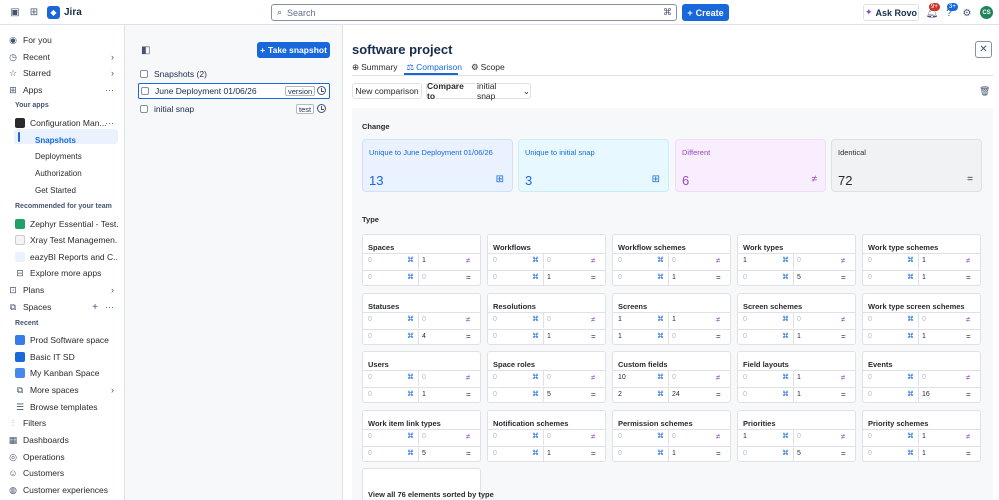 The image size is (999, 500). I want to click on type-card-spaces: Spaces 0 ⌘ 1 ≠ 0 ⌘ 0 =, so click(421, 260).